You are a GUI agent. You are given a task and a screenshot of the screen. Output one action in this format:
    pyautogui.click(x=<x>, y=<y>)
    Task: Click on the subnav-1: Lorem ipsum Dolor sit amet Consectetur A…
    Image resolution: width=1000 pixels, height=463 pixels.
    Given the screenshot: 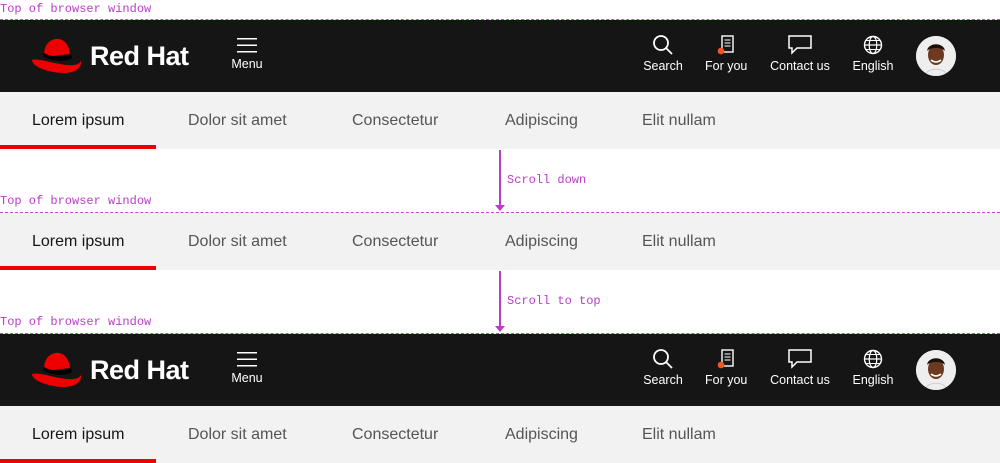 What is the action you would take?
    pyautogui.click(x=500, y=120)
    